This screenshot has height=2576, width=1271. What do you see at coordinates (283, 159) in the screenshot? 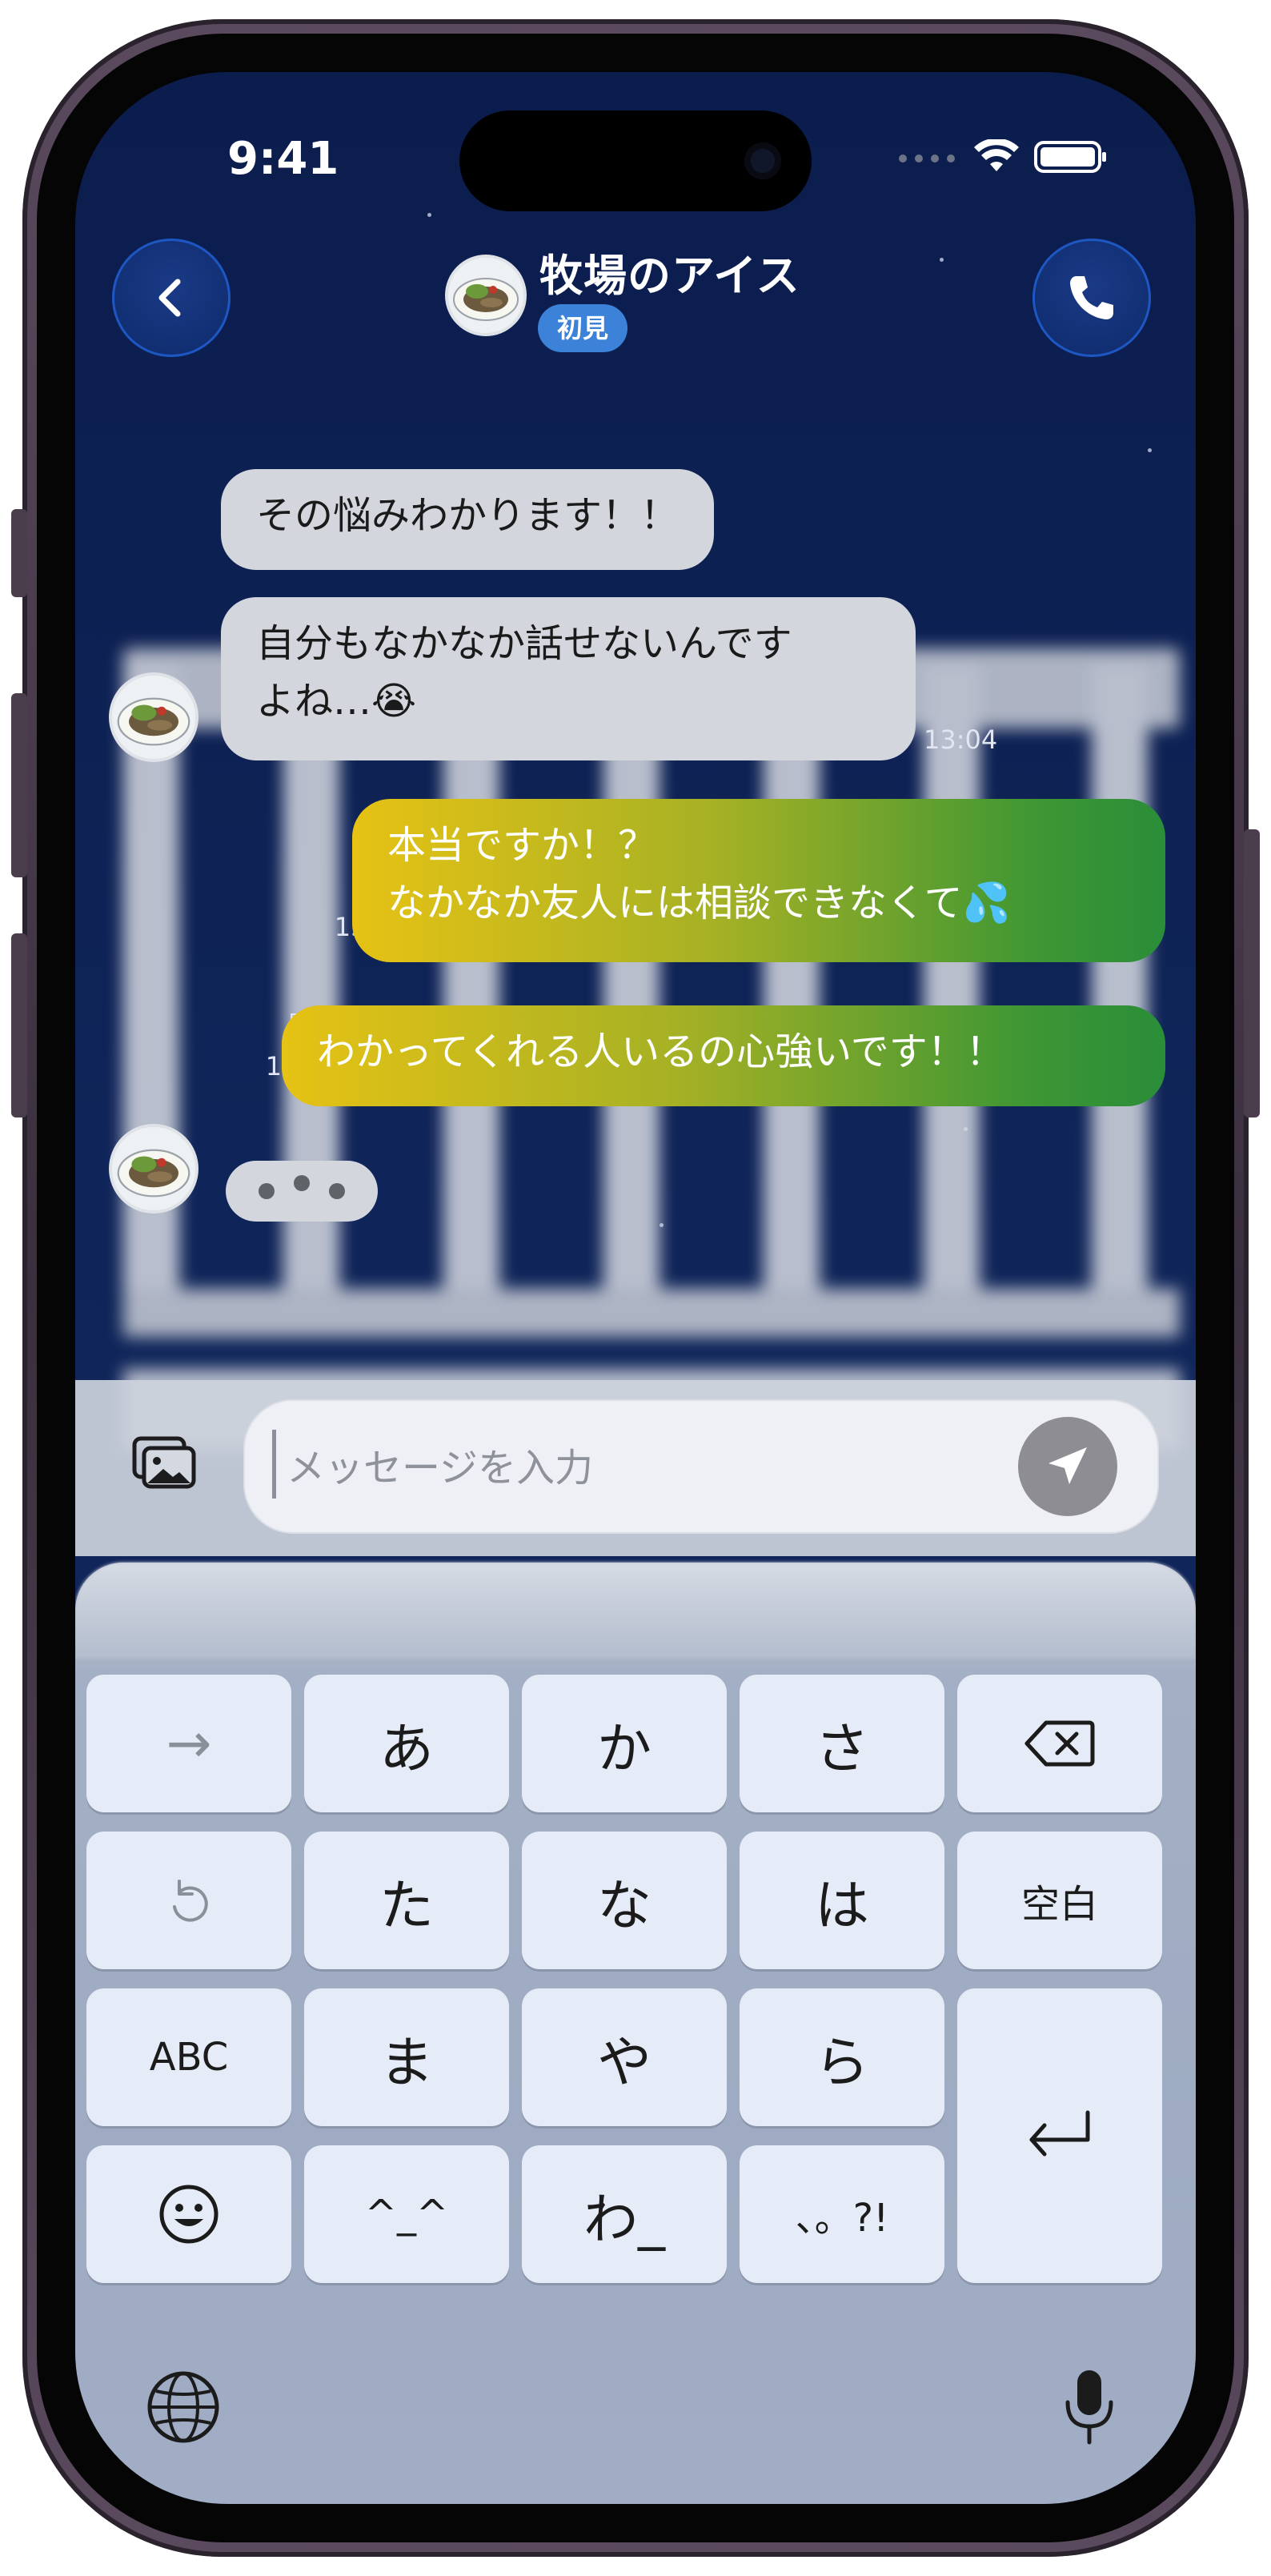
I see `status-time: 9:41` at bounding box center [283, 159].